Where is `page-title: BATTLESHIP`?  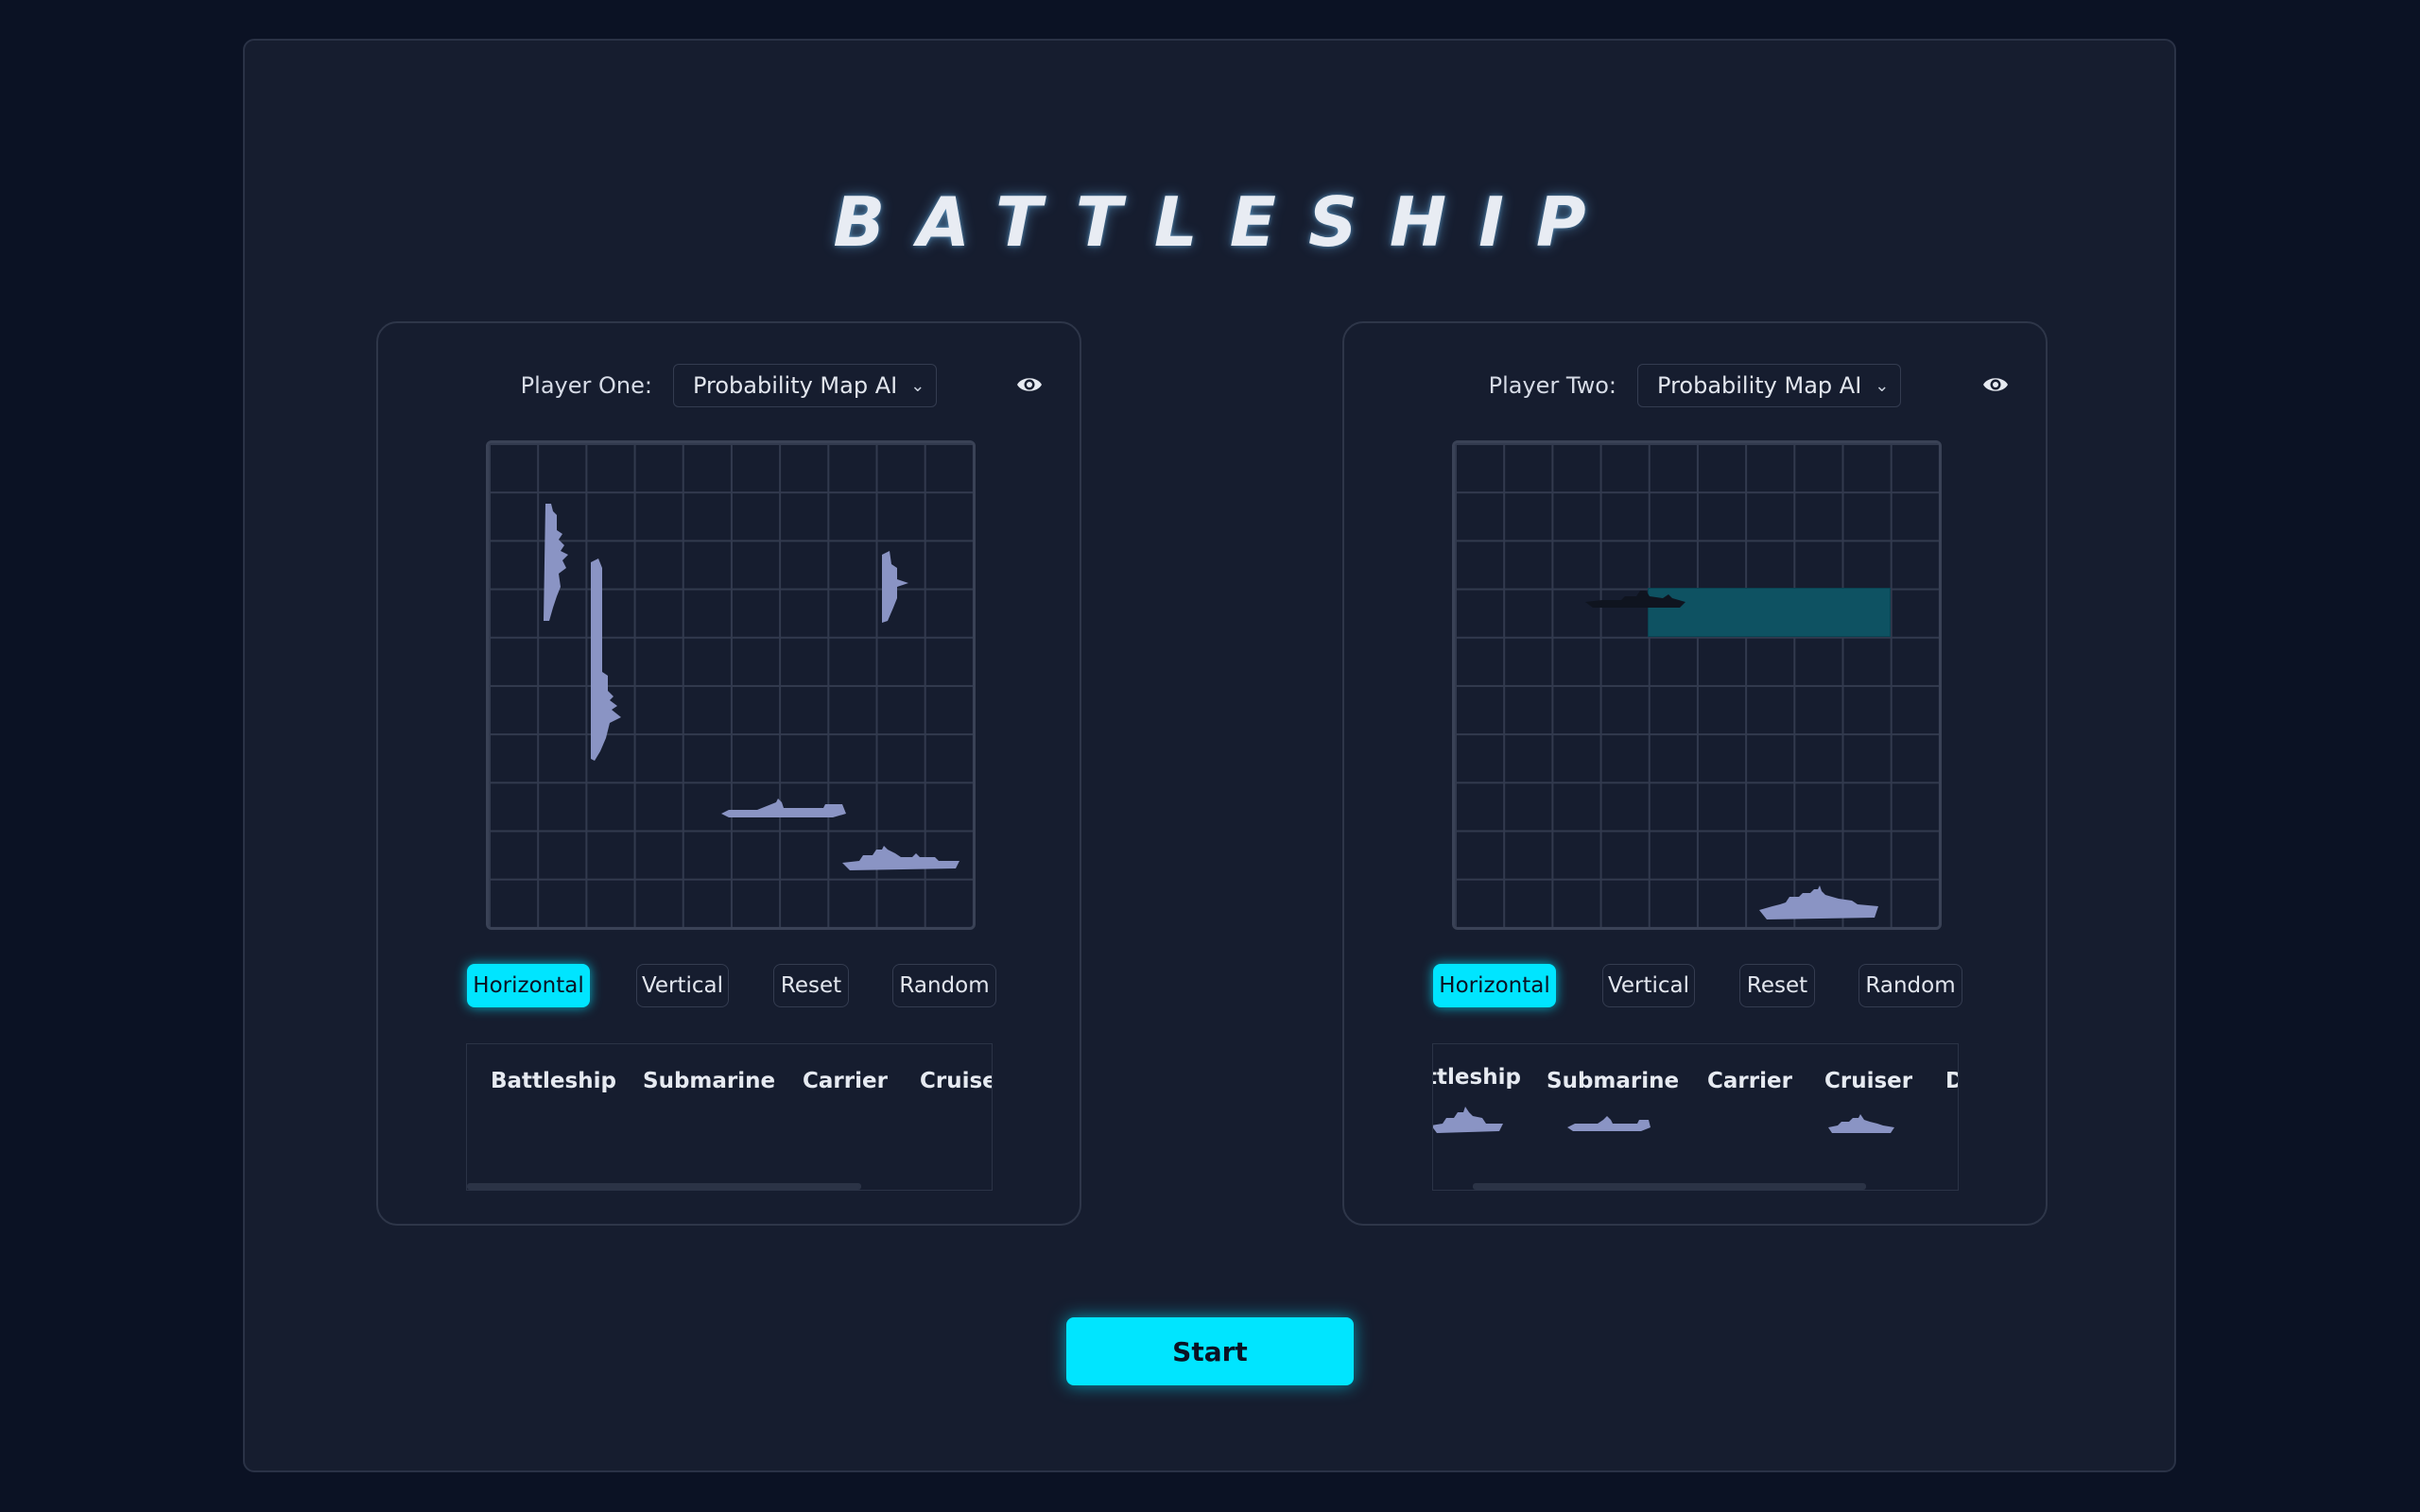 page-title: BATTLESHIP is located at coordinates (1225, 222).